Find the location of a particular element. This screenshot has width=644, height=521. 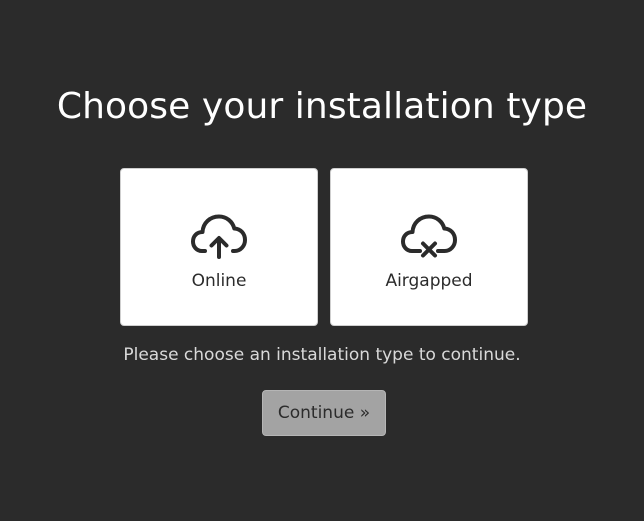

cloud-upload-icon is located at coordinates (219, 236).